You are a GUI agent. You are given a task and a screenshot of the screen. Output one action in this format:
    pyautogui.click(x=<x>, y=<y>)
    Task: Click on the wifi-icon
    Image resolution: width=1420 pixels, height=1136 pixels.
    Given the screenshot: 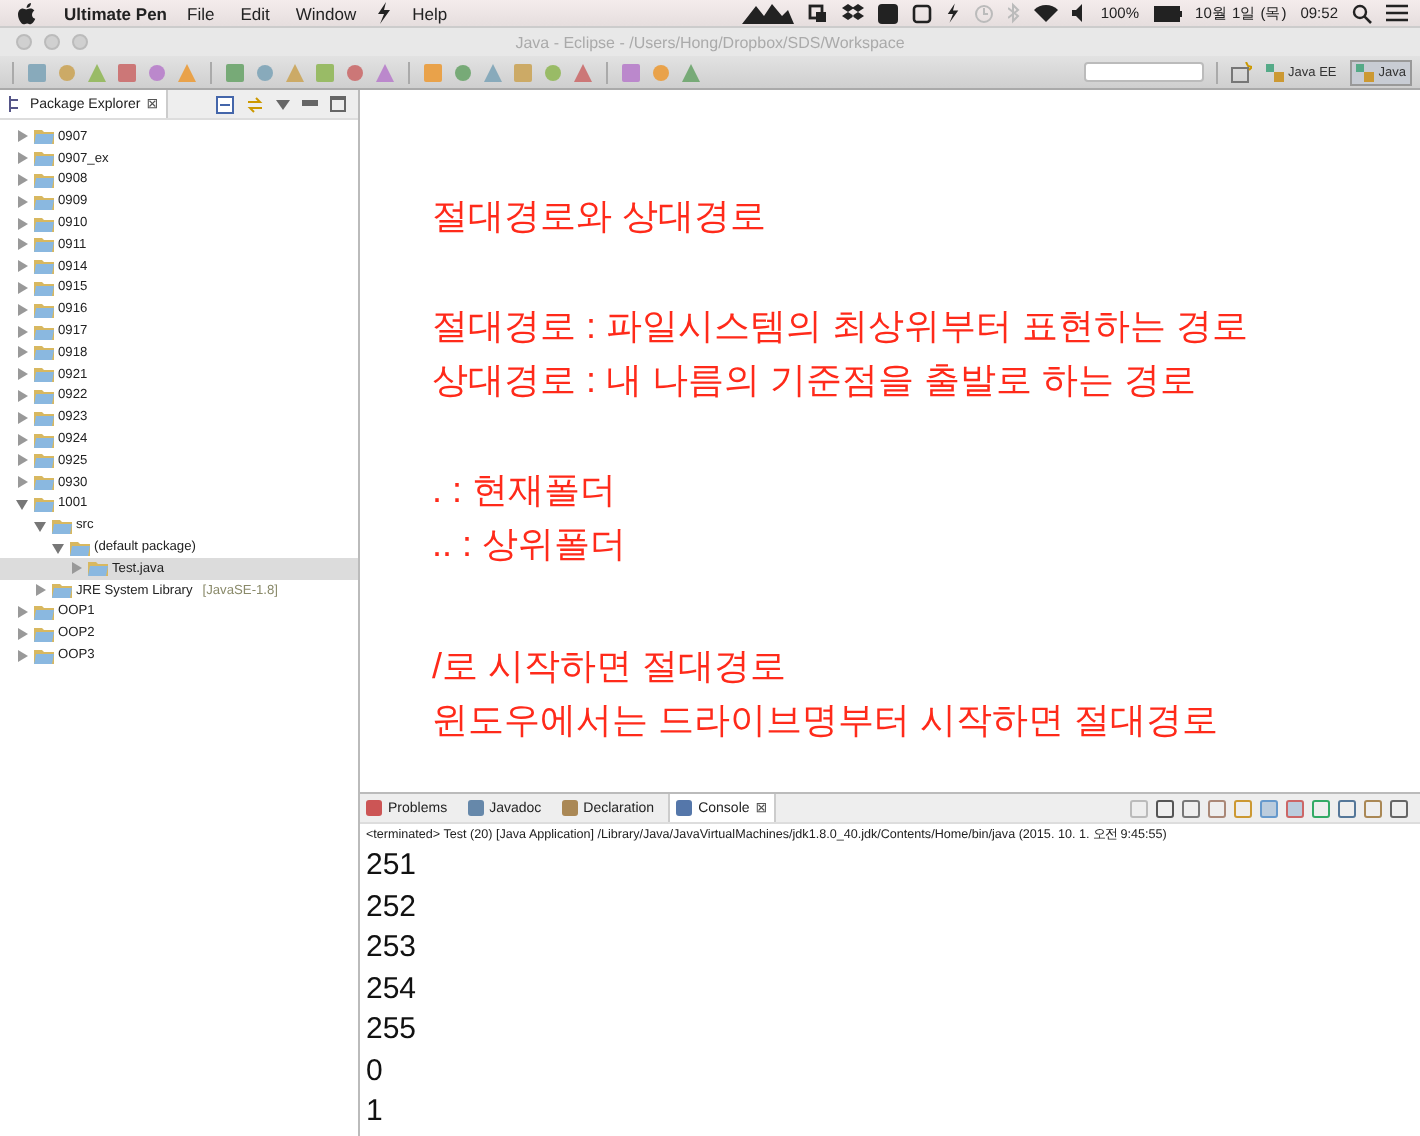 What is the action you would take?
    pyautogui.click(x=1046, y=13)
    